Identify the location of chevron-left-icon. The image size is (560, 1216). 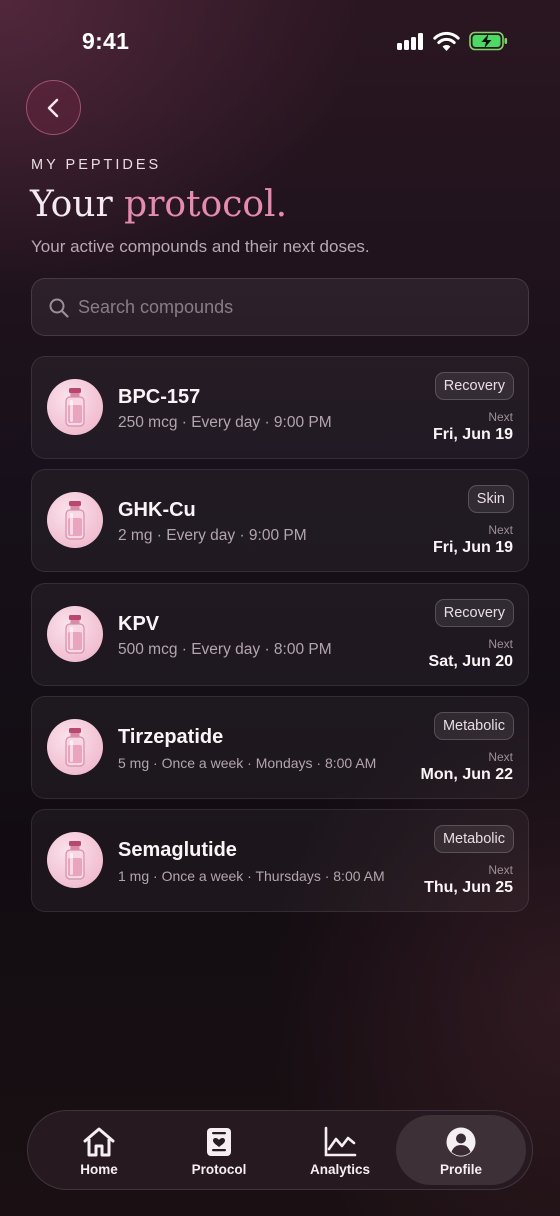
(52, 107).